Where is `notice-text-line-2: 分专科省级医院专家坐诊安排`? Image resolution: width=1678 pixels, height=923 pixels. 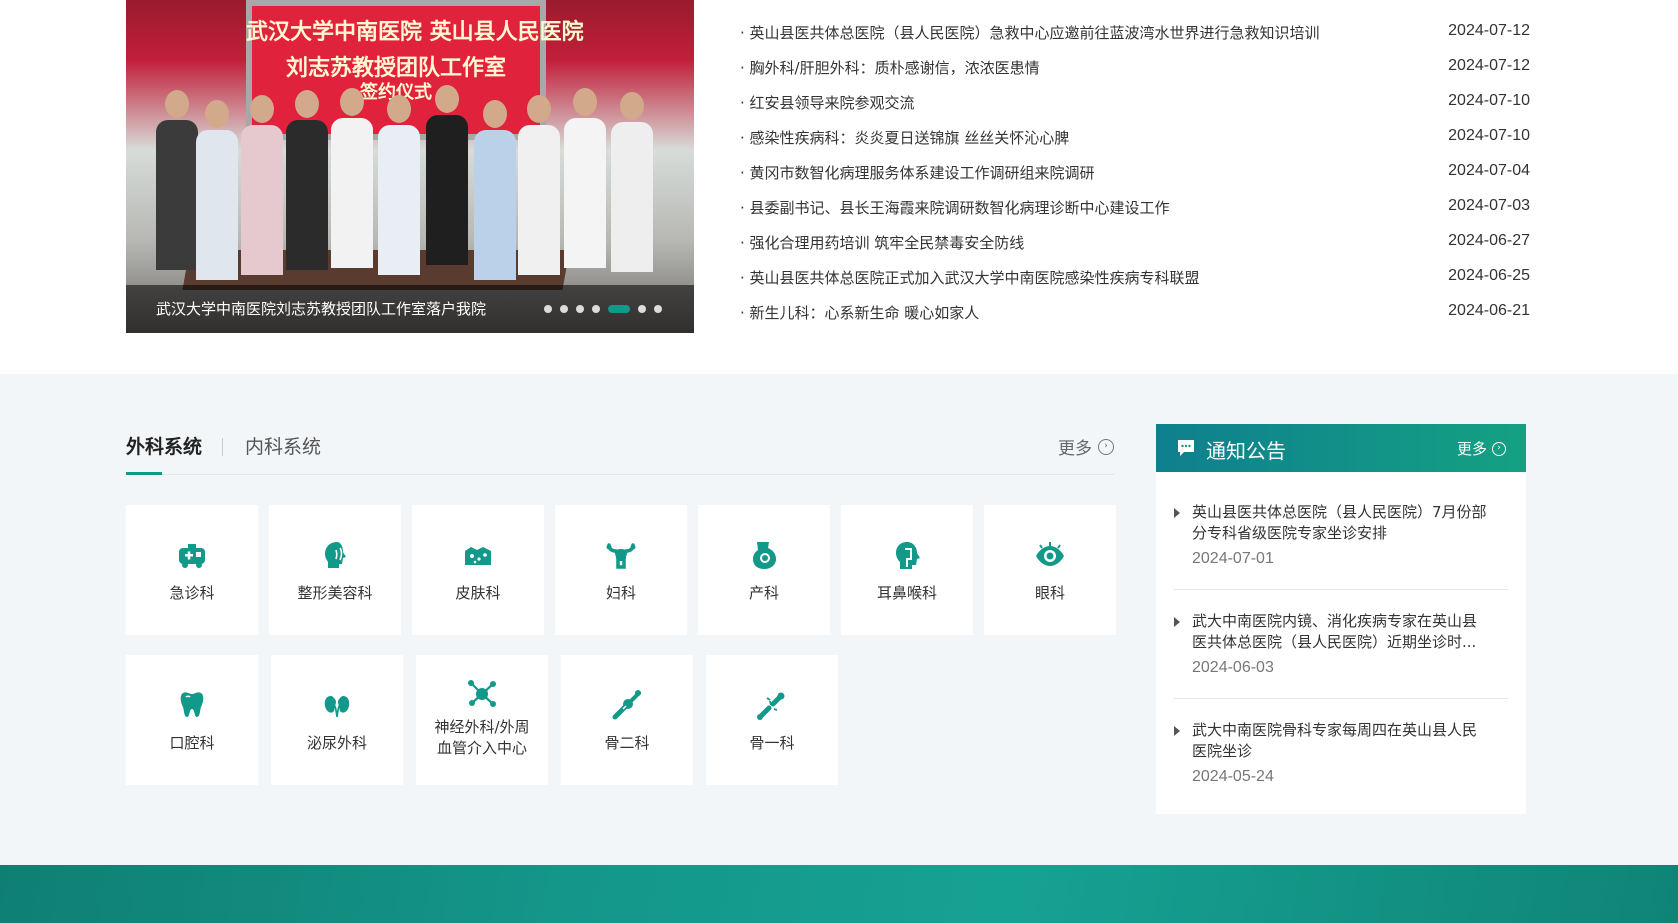
notice-text-line-2: 分专科省级医院专家坐诊安排 is located at coordinates (1290, 533).